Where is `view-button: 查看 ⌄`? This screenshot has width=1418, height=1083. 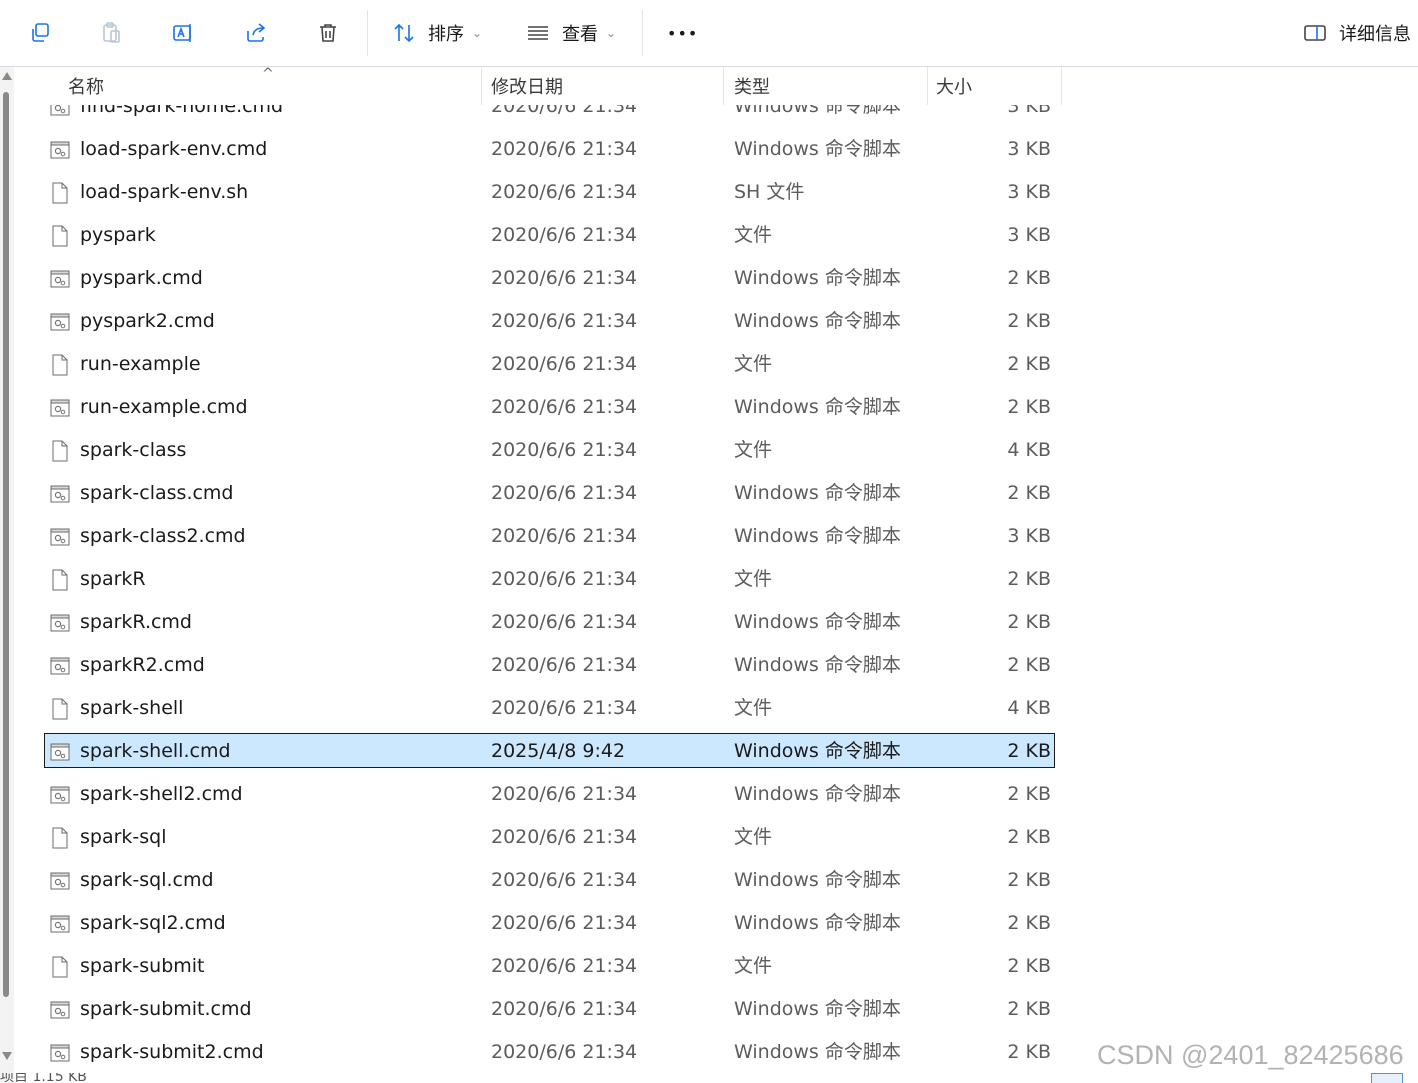 view-button: 查看 ⌄ is located at coordinates (571, 33).